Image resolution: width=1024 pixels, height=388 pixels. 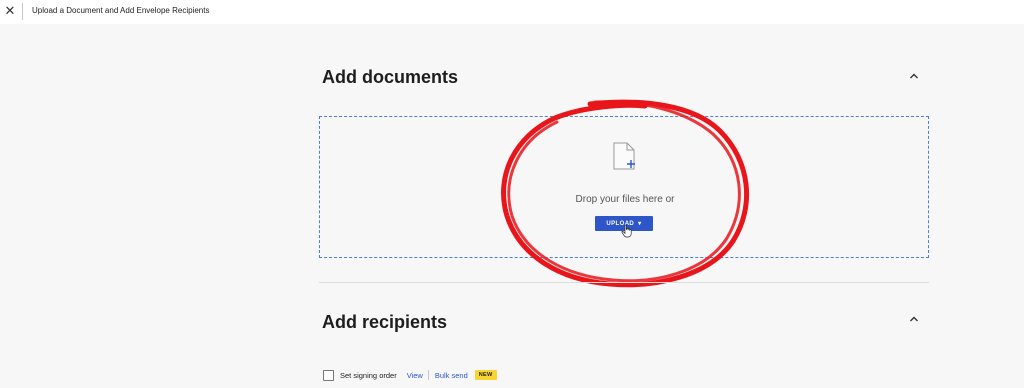 What do you see at coordinates (428, 375) in the screenshot?
I see `row-divider` at bounding box center [428, 375].